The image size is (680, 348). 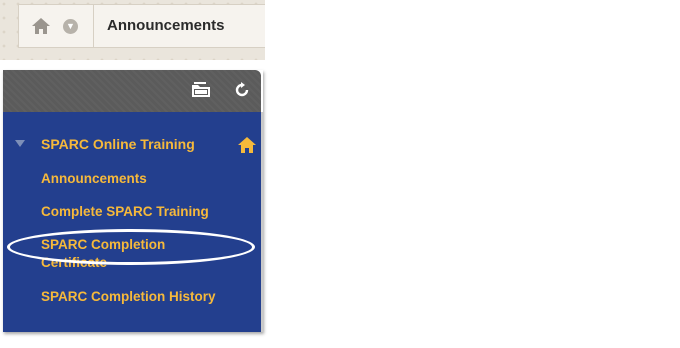 I want to click on breadcrumb: ▼ Announcements, so click(x=141, y=26).